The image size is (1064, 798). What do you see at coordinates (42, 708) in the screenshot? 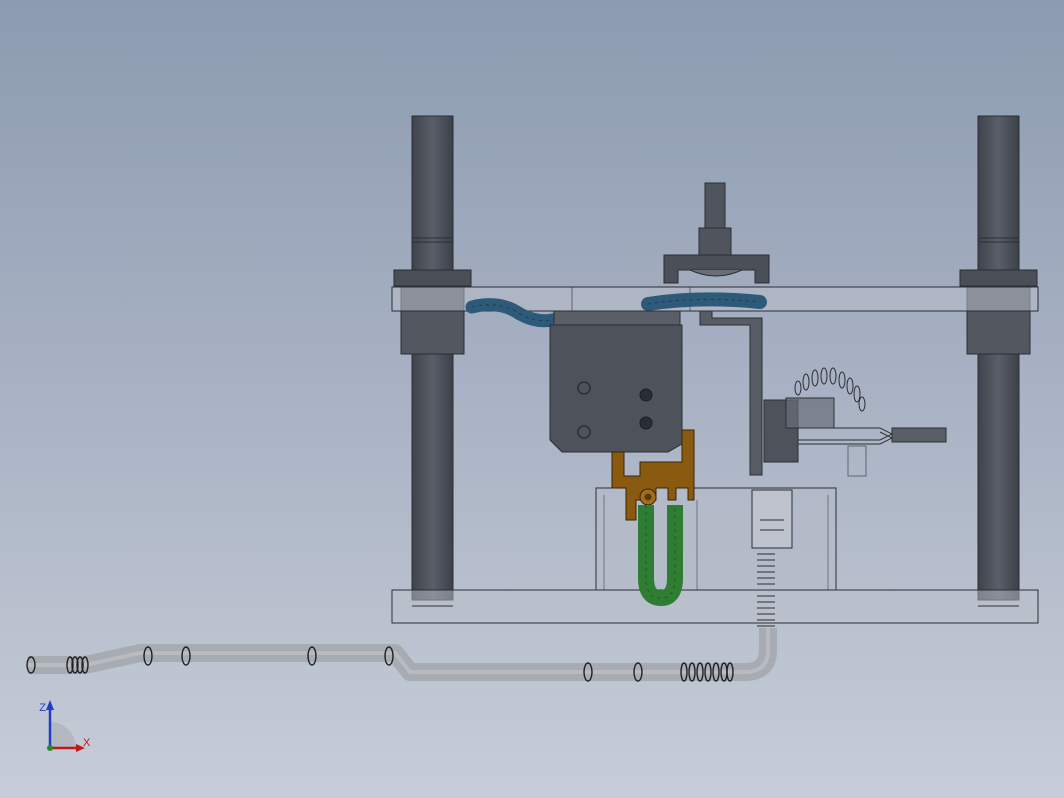
I see `axis-z-label: Z` at bounding box center [42, 708].